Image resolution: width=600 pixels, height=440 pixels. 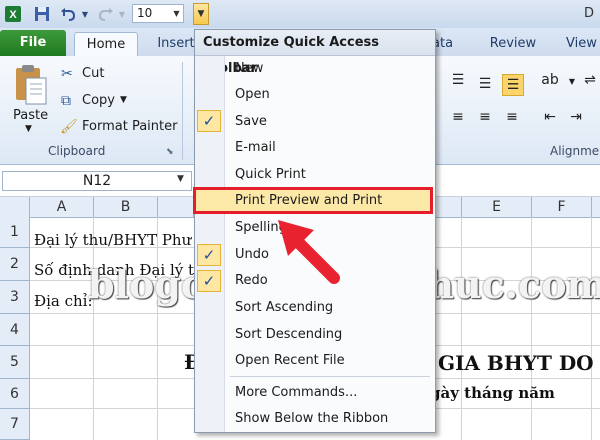 What do you see at coordinates (176, 13) in the screenshot?
I see `font-size-dropdown-icon: ▼` at bounding box center [176, 13].